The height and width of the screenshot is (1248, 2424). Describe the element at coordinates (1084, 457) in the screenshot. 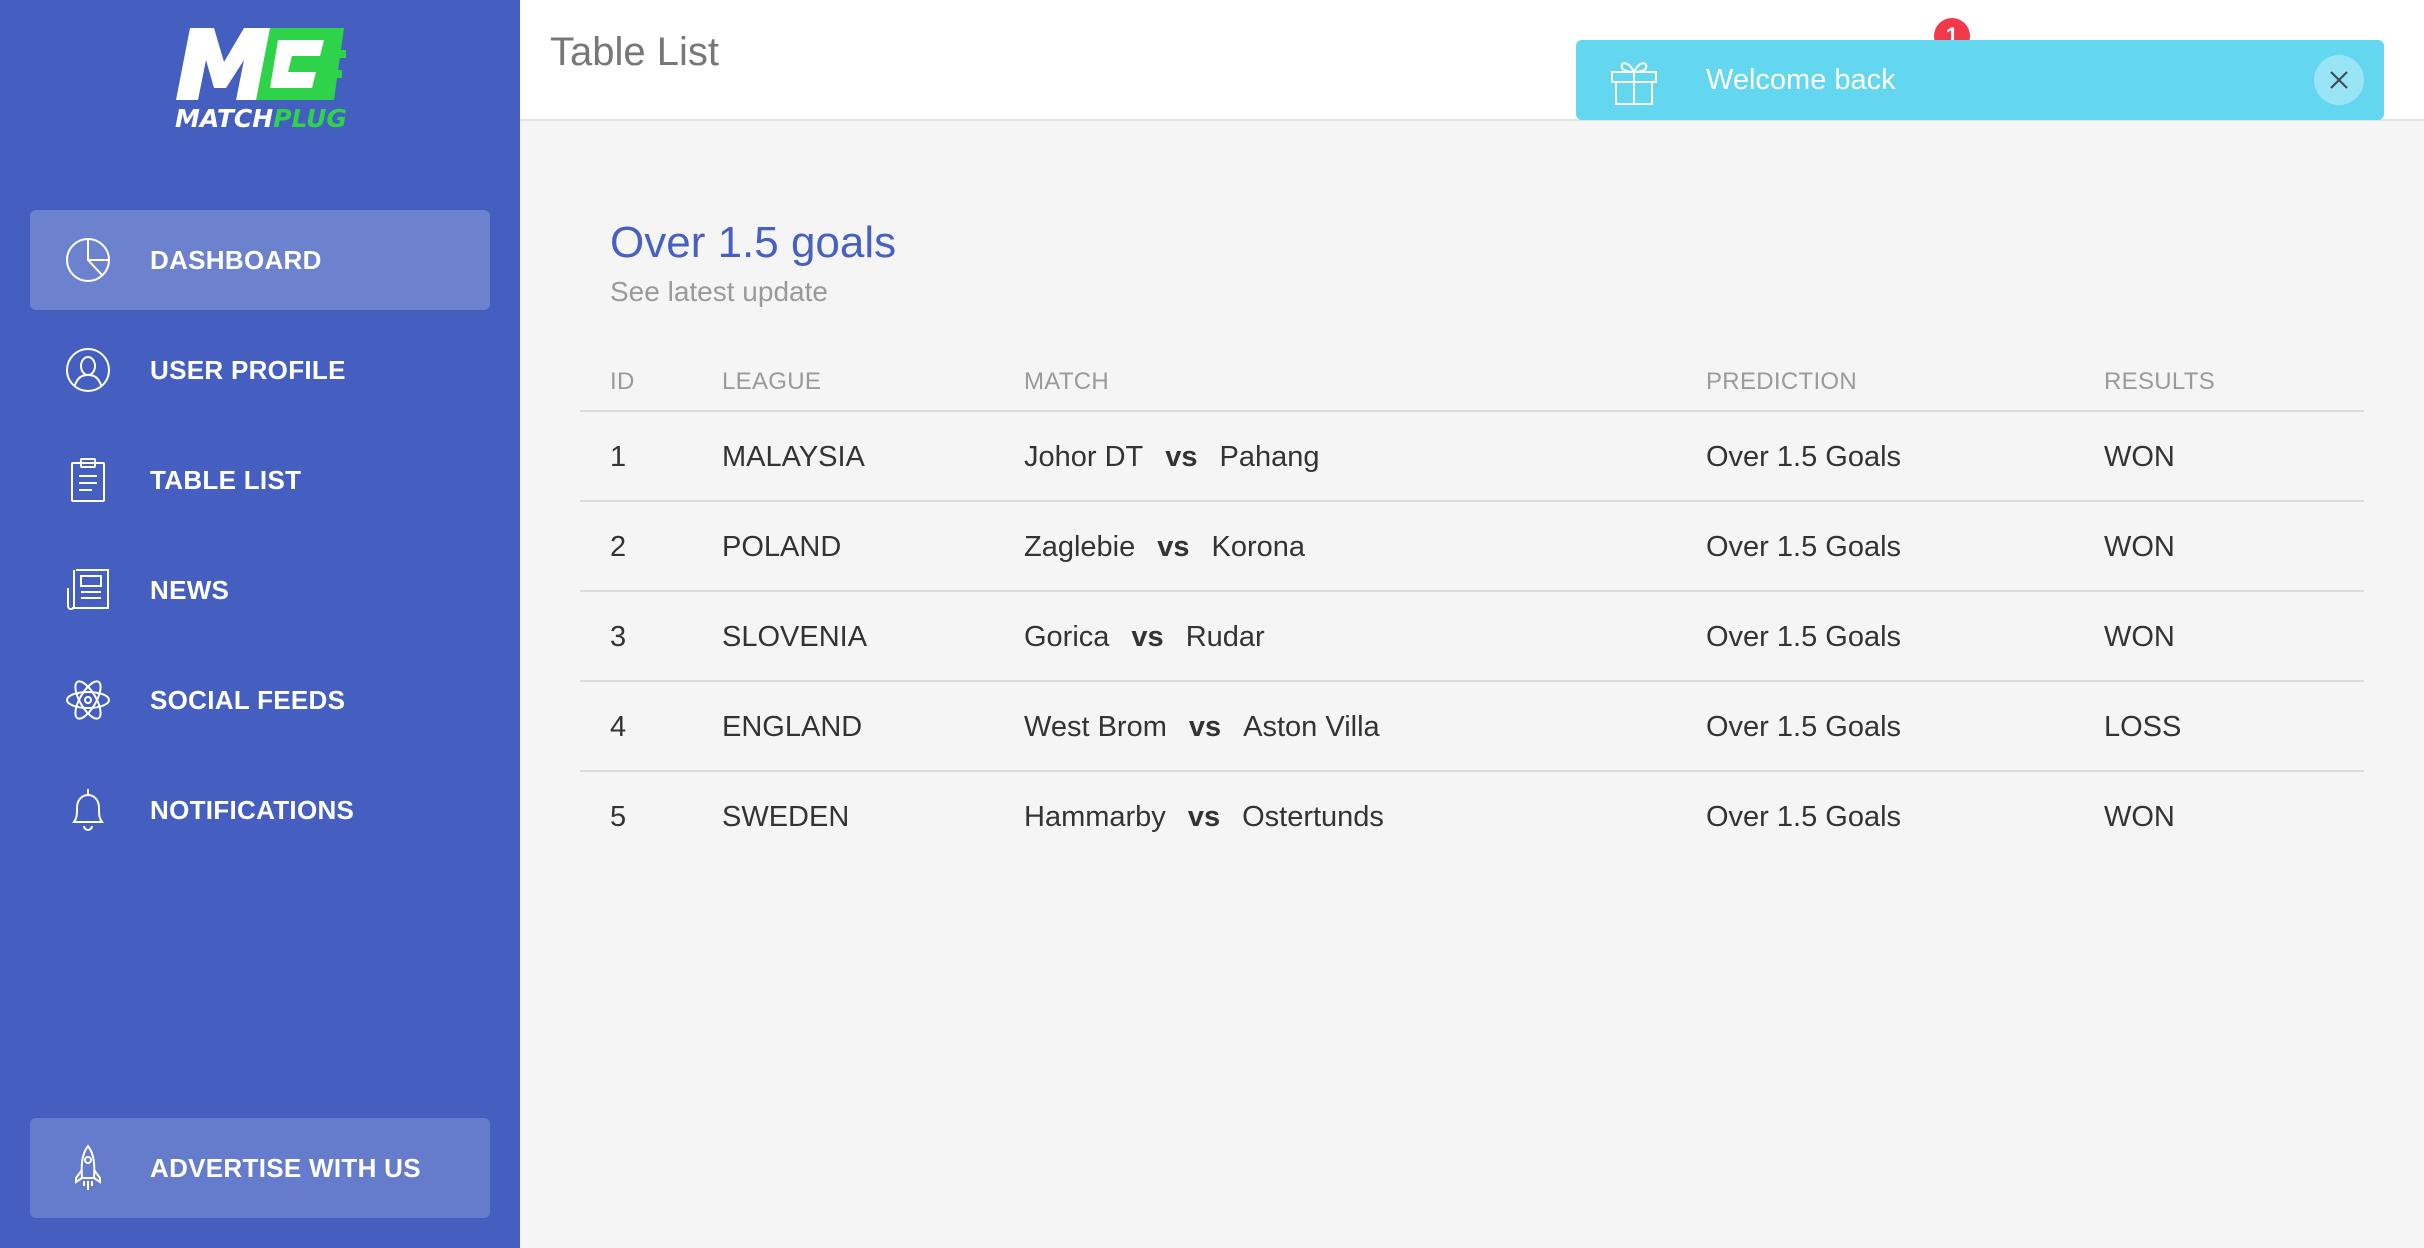

I see `home-team: Johor DT` at that location.